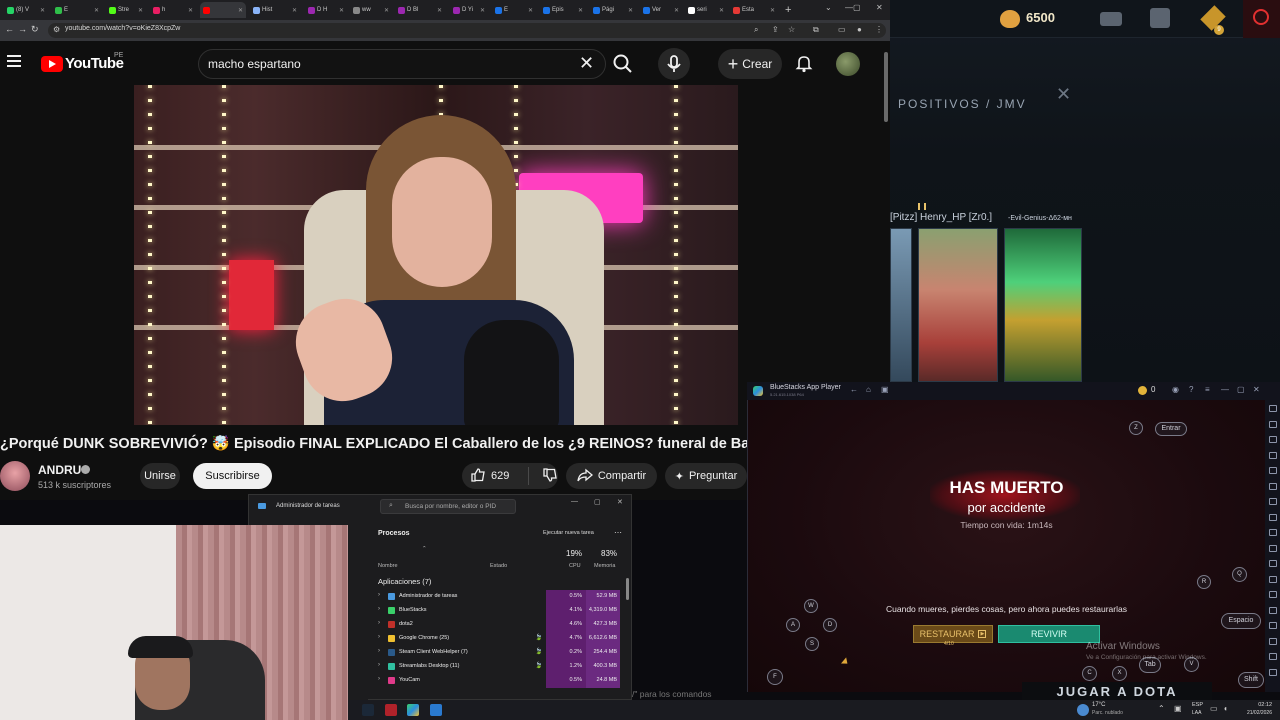 This screenshot has width=1280, height=720. What do you see at coordinates (597, 502) in the screenshot?
I see `tm-maximize-button: ▢` at bounding box center [597, 502].